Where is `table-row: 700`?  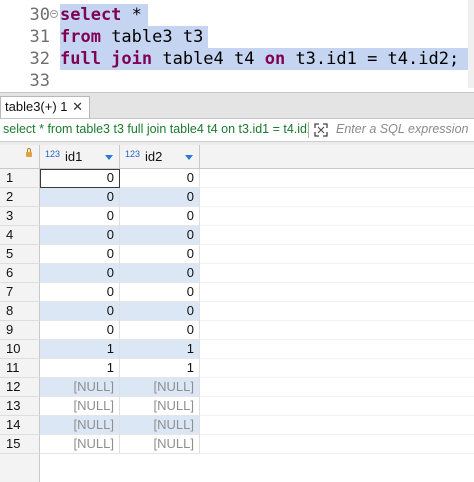 table-row: 700 is located at coordinates (237, 292).